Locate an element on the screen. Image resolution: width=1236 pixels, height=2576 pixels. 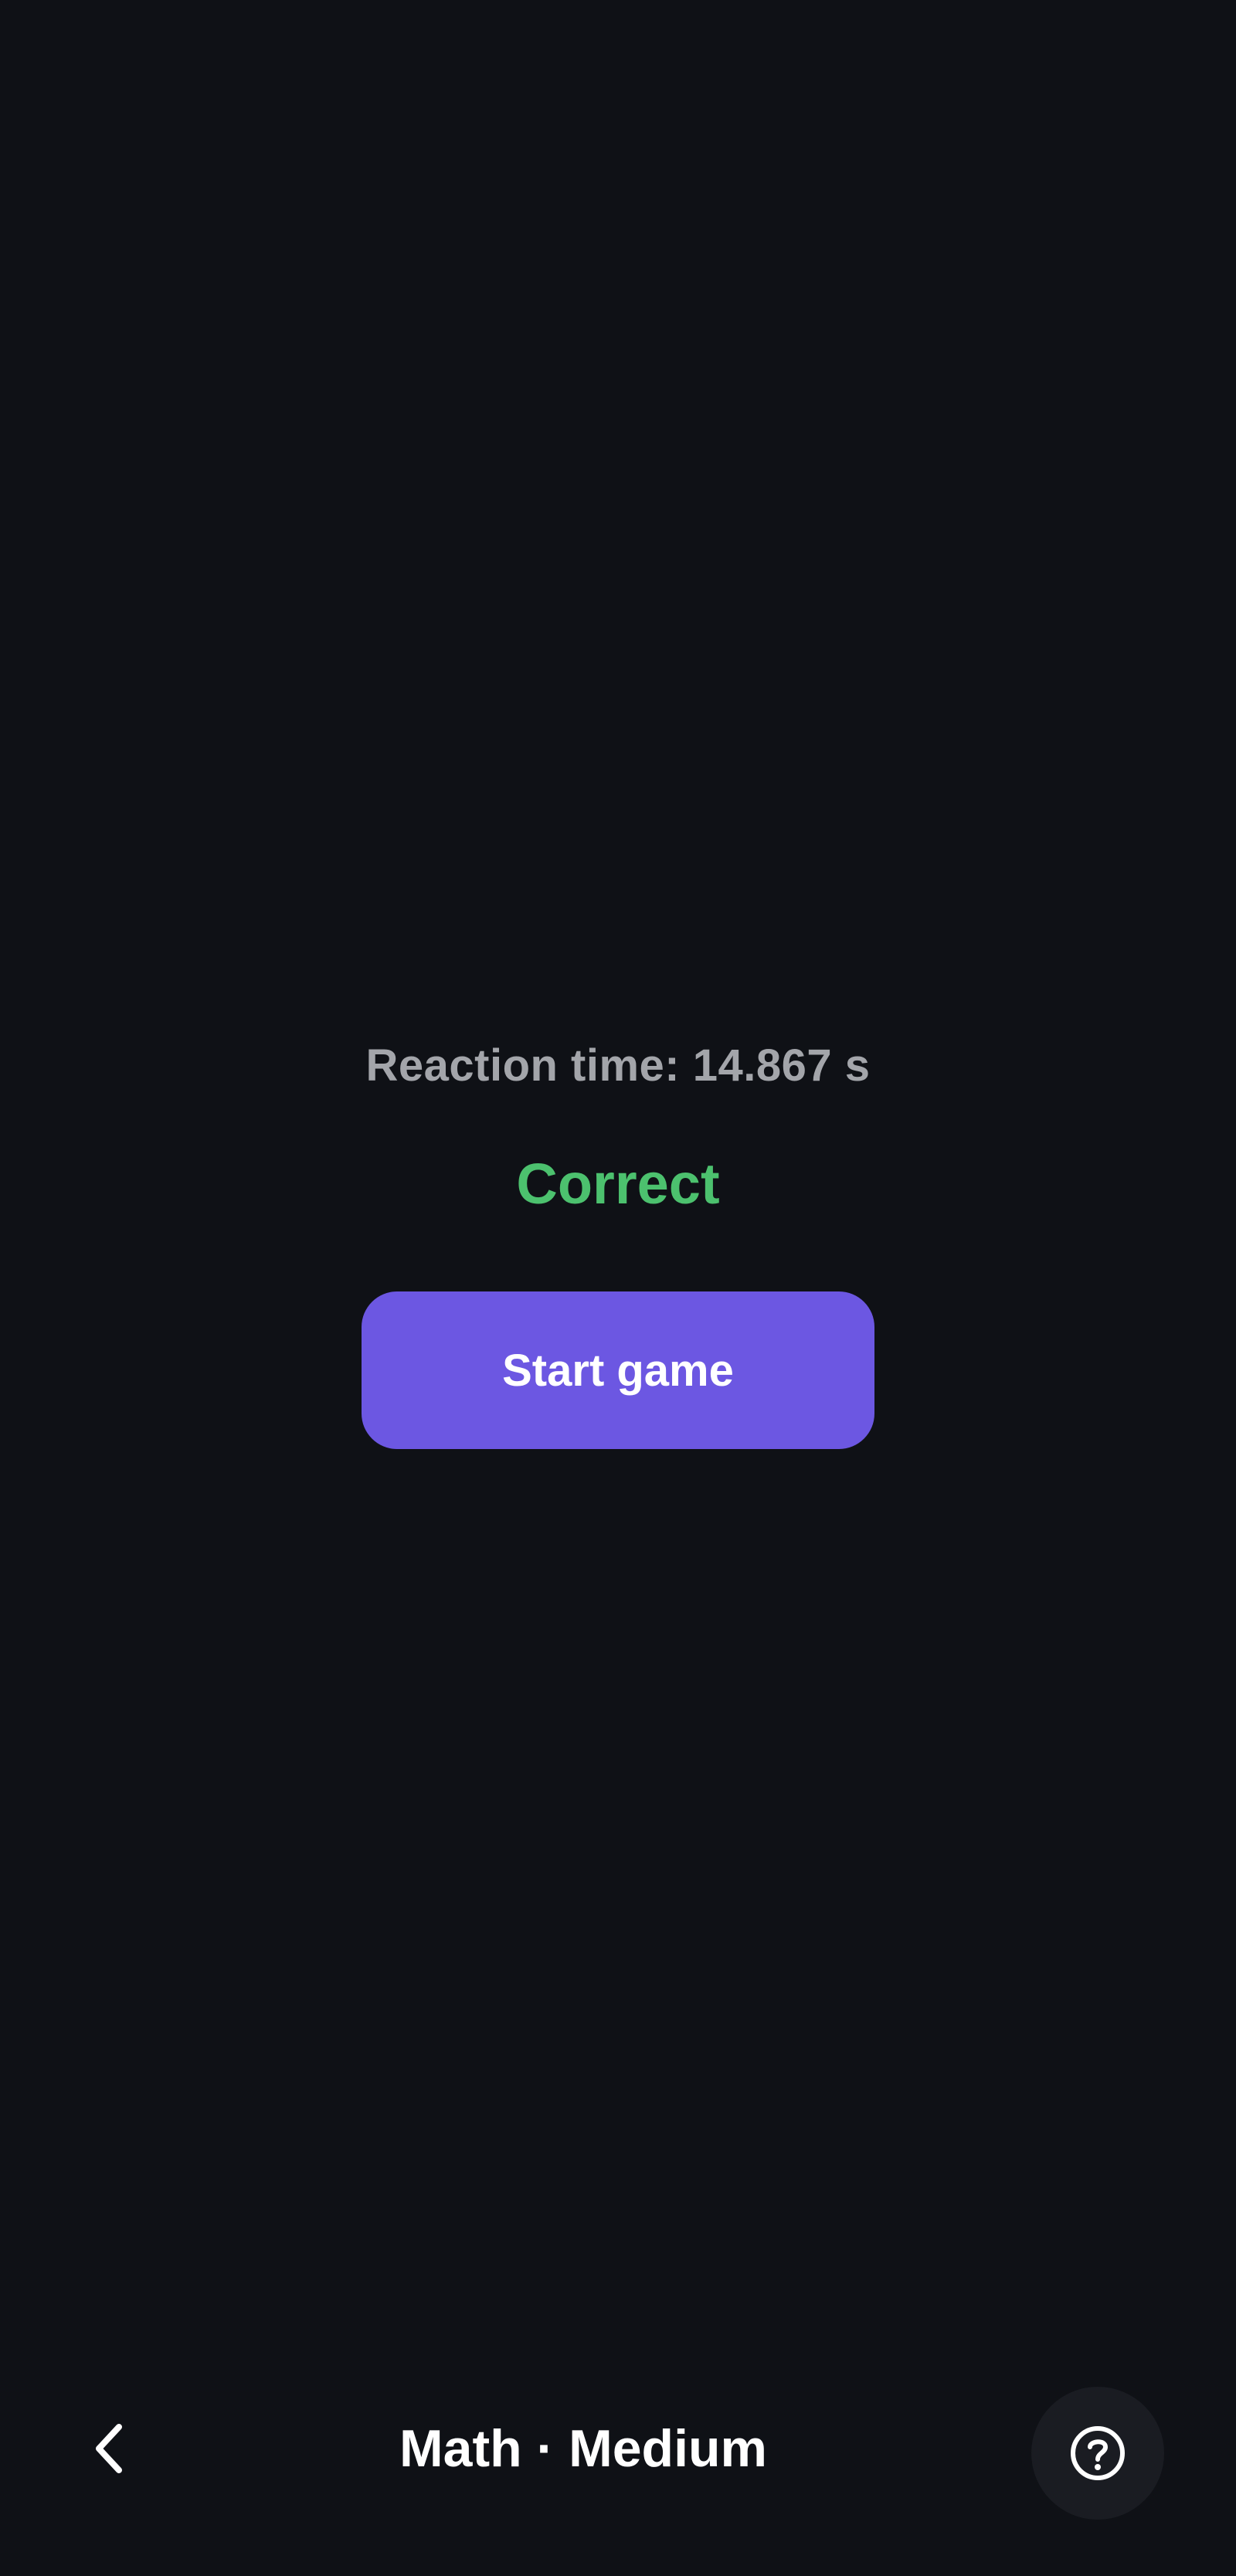
help-circle-icon is located at coordinates (1097, 2453).